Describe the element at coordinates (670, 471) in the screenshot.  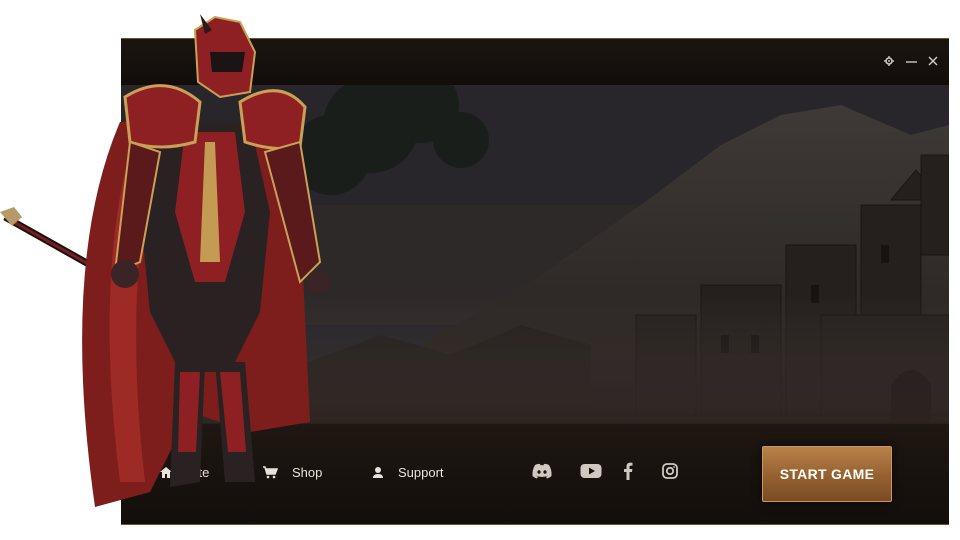
I see `instagram-icon` at that location.